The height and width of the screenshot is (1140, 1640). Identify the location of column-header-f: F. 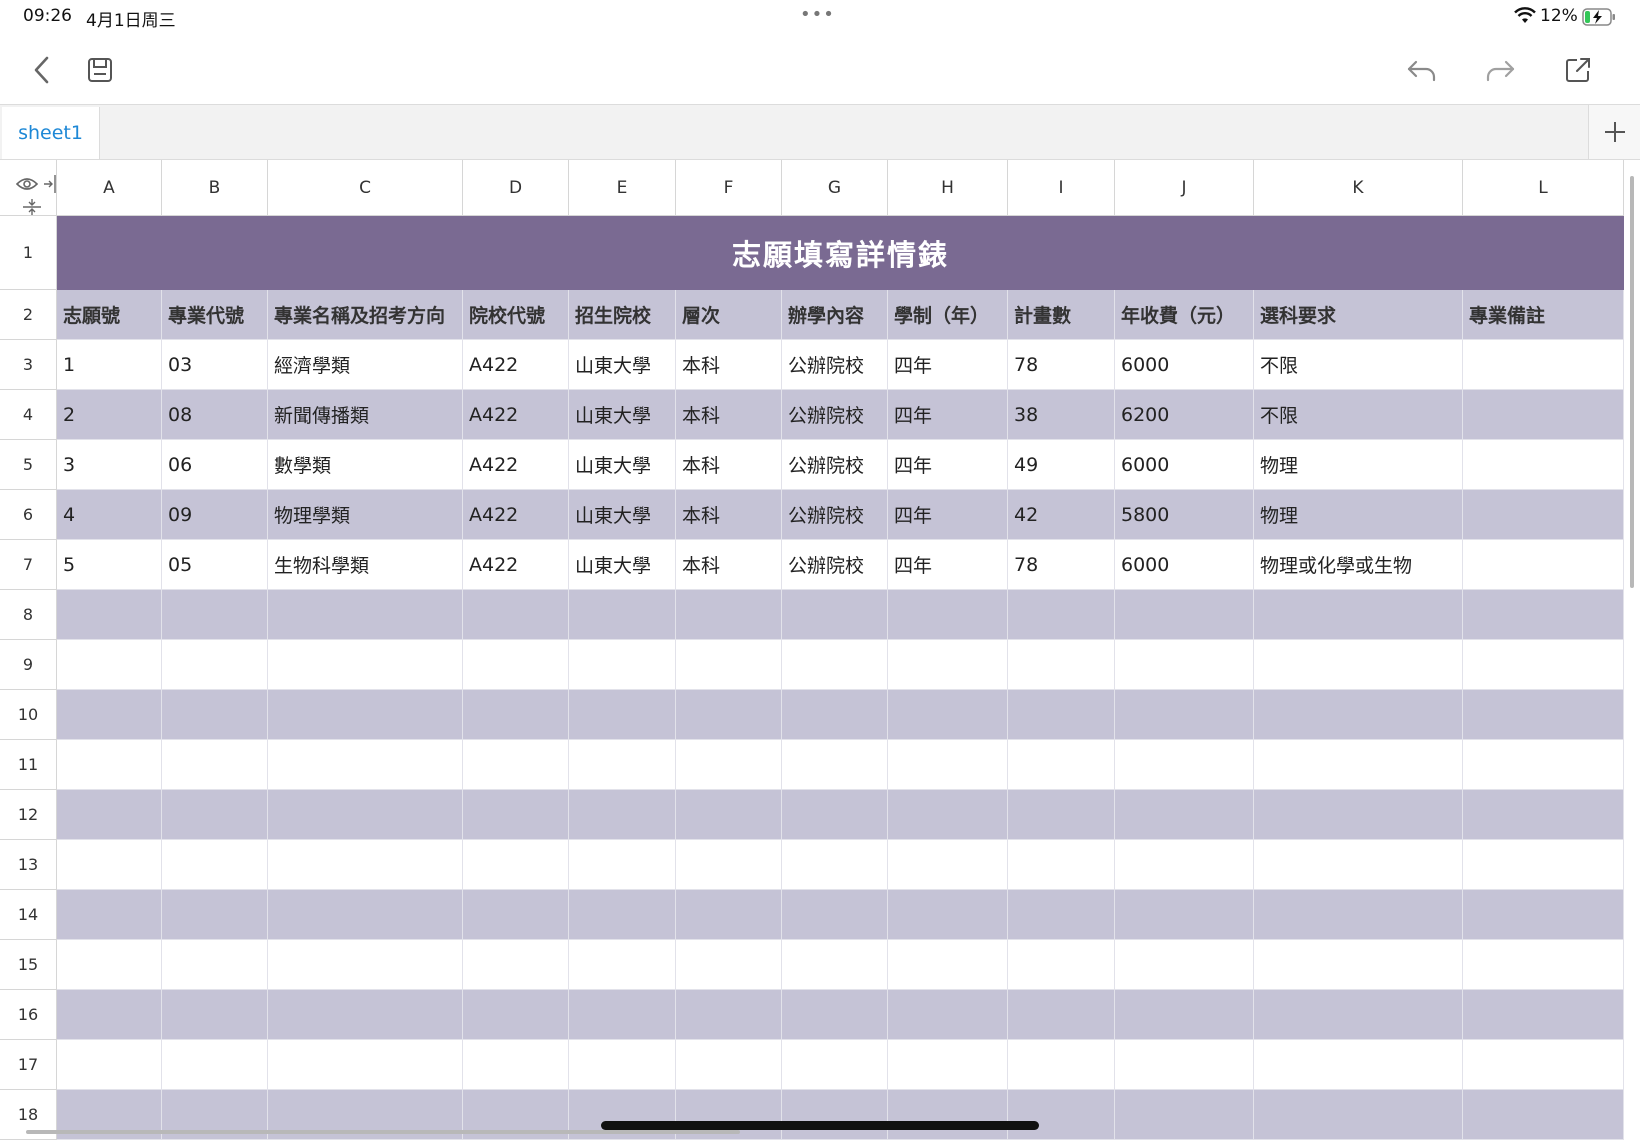
(729, 188).